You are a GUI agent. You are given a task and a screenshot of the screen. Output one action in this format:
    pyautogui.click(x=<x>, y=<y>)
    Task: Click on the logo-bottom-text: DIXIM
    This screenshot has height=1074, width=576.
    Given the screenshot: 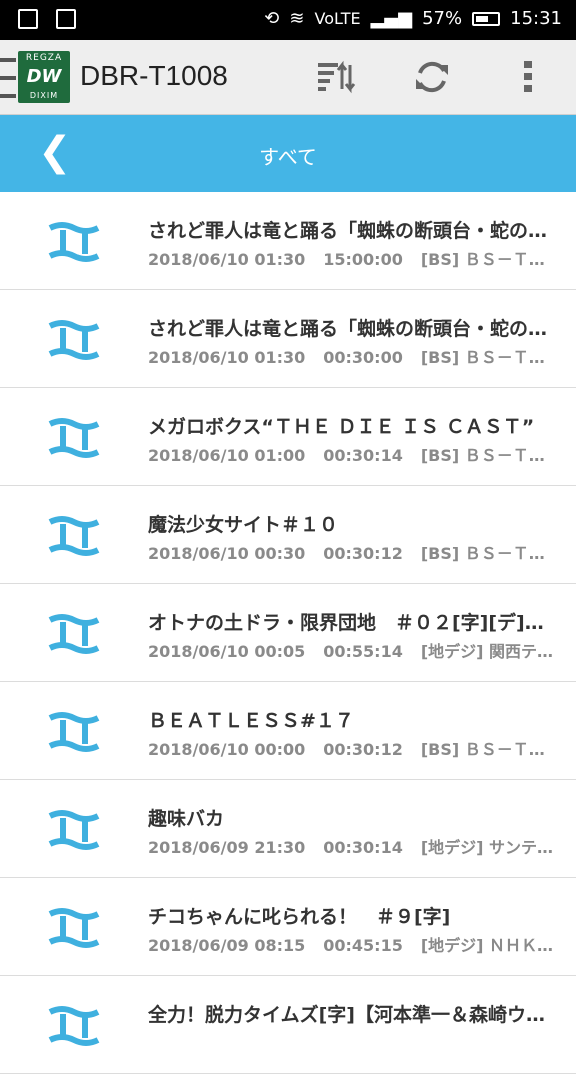 What is the action you would take?
    pyautogui.click(x=44, y=95)
    